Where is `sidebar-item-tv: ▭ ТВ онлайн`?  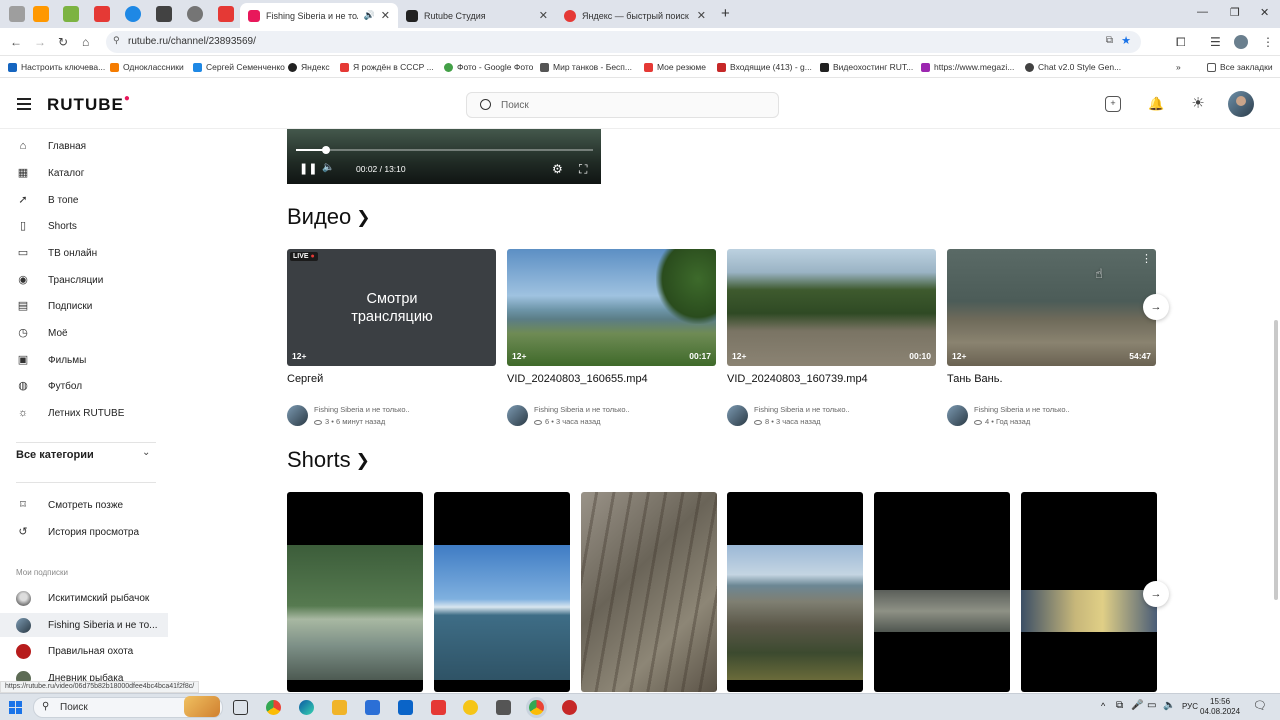 sidebar-item-tv: ▭ ТВ онлайн is located at coordinates (84, 253).